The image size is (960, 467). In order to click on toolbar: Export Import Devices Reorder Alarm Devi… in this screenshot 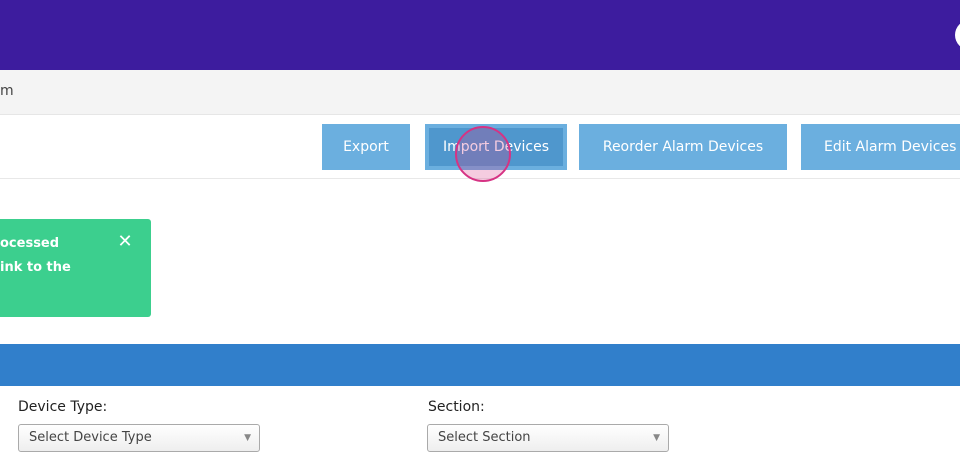, I will do `click(480, 147)`.